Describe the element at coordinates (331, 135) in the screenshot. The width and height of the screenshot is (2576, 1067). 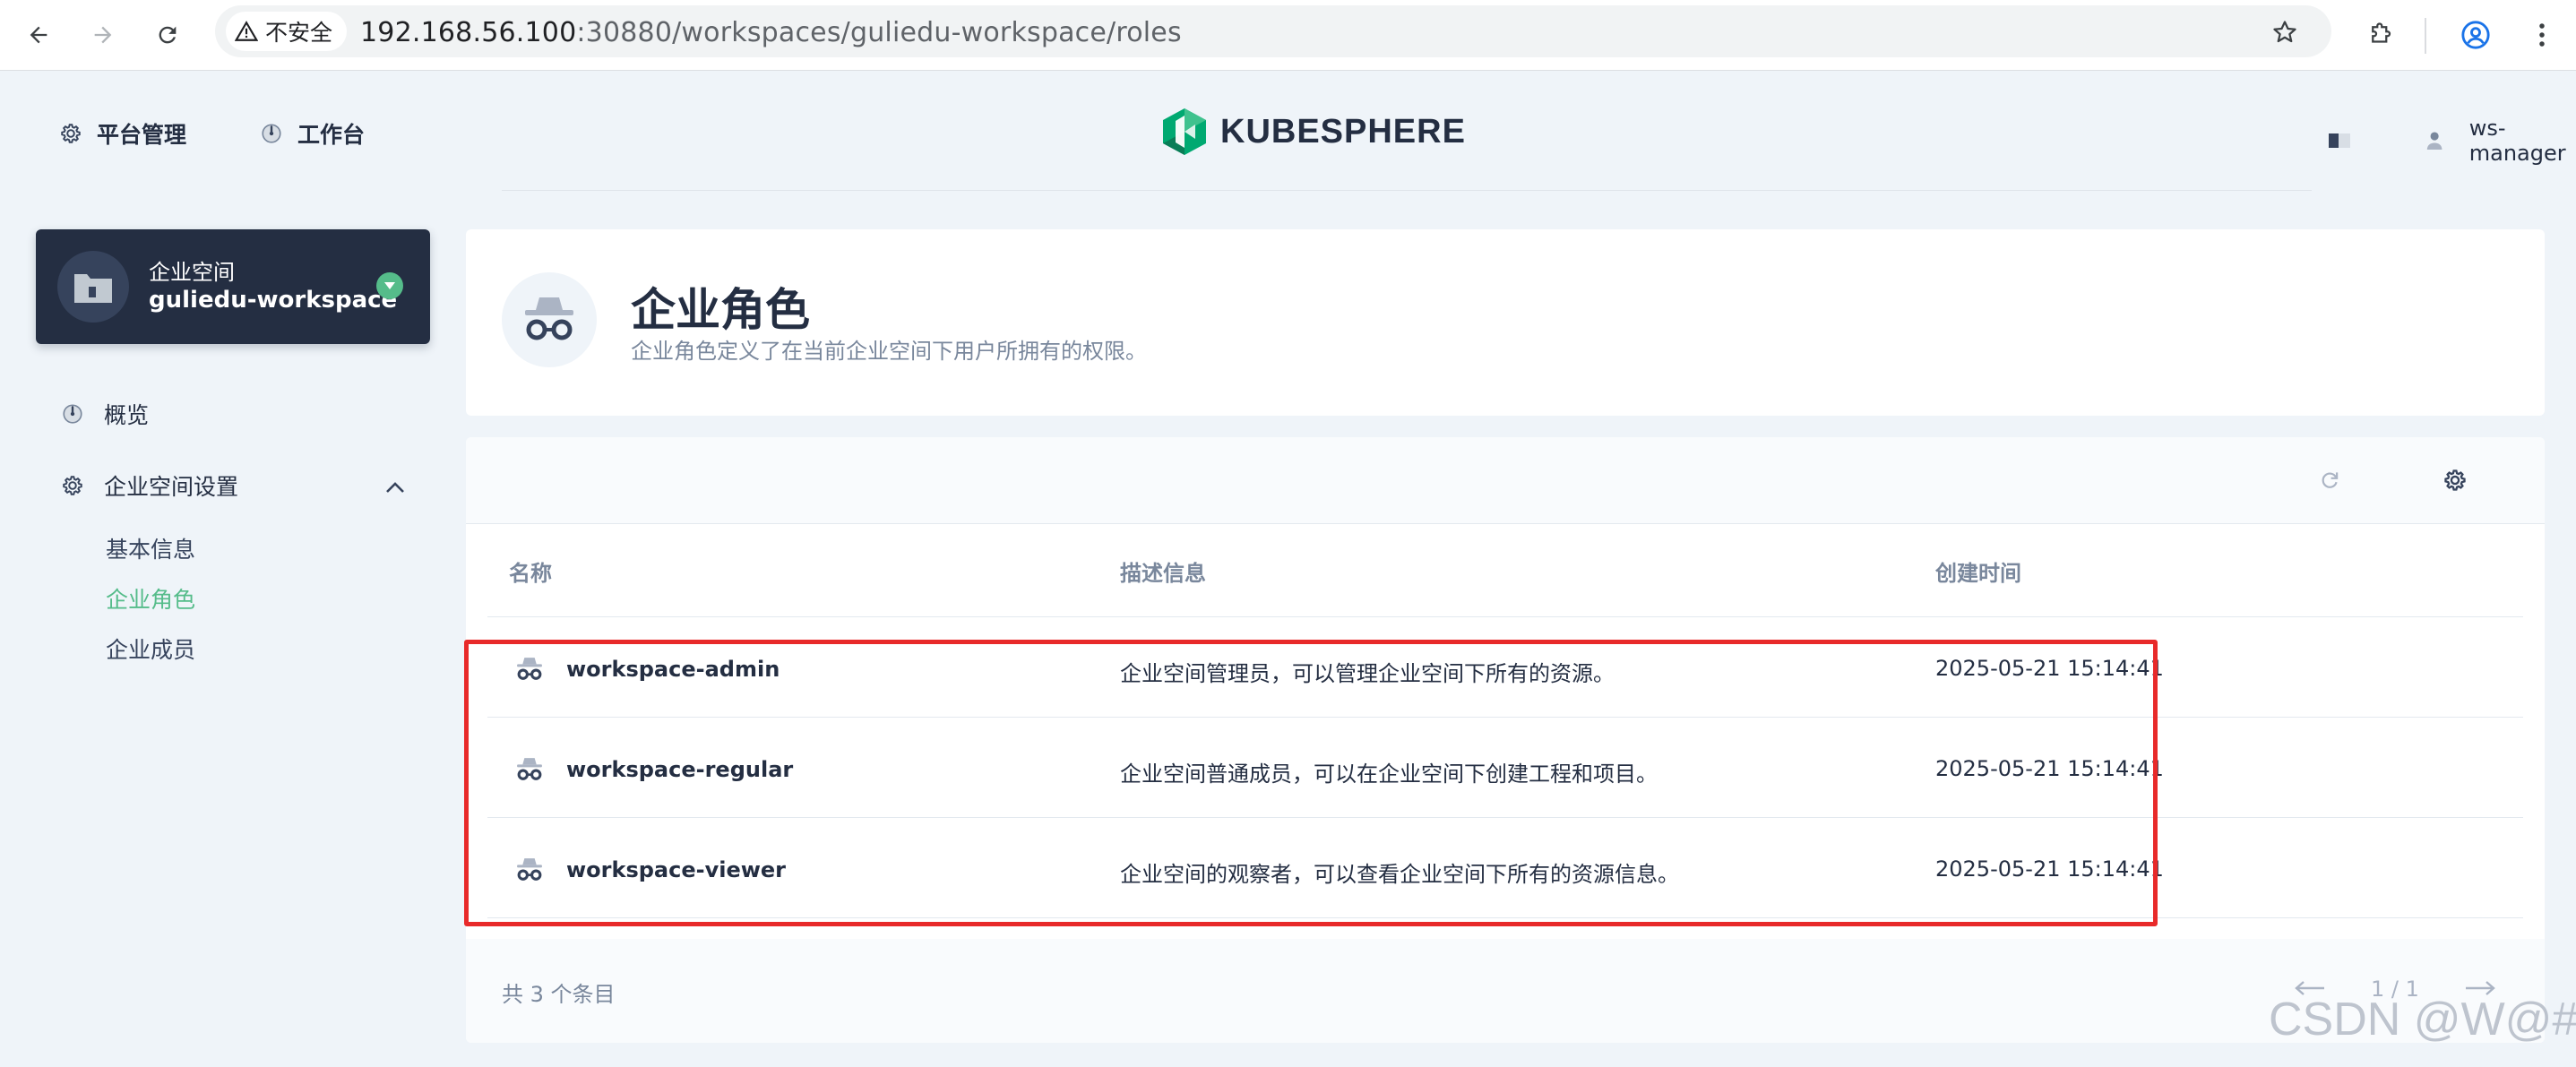
I see `nav-label: 工作台` at that location.